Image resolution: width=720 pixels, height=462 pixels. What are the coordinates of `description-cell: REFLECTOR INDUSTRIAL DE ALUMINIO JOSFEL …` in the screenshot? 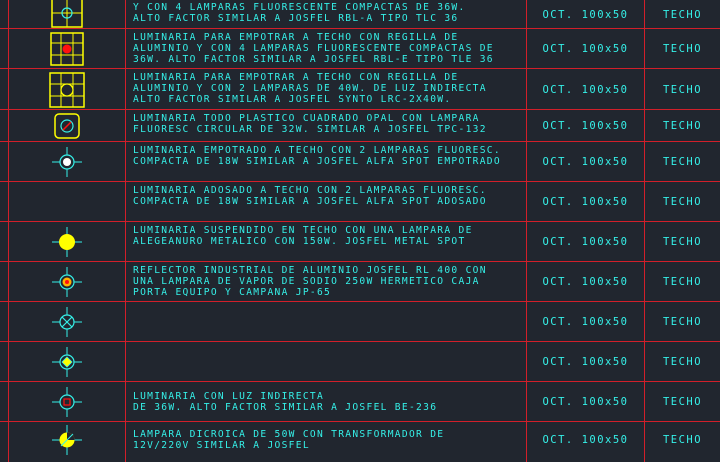 It's located at (325, 282).